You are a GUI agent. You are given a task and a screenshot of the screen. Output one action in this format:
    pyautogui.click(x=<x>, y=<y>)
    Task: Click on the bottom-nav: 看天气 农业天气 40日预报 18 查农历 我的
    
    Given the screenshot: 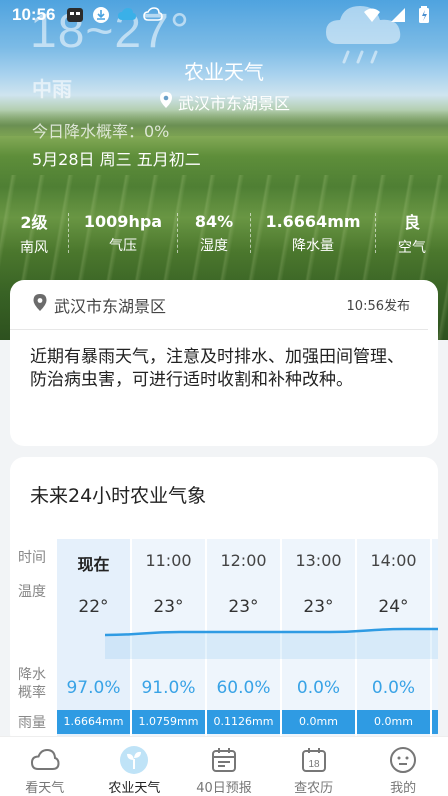 What is the action you would take?
    pyautogui.click(x=224, y=766)
    